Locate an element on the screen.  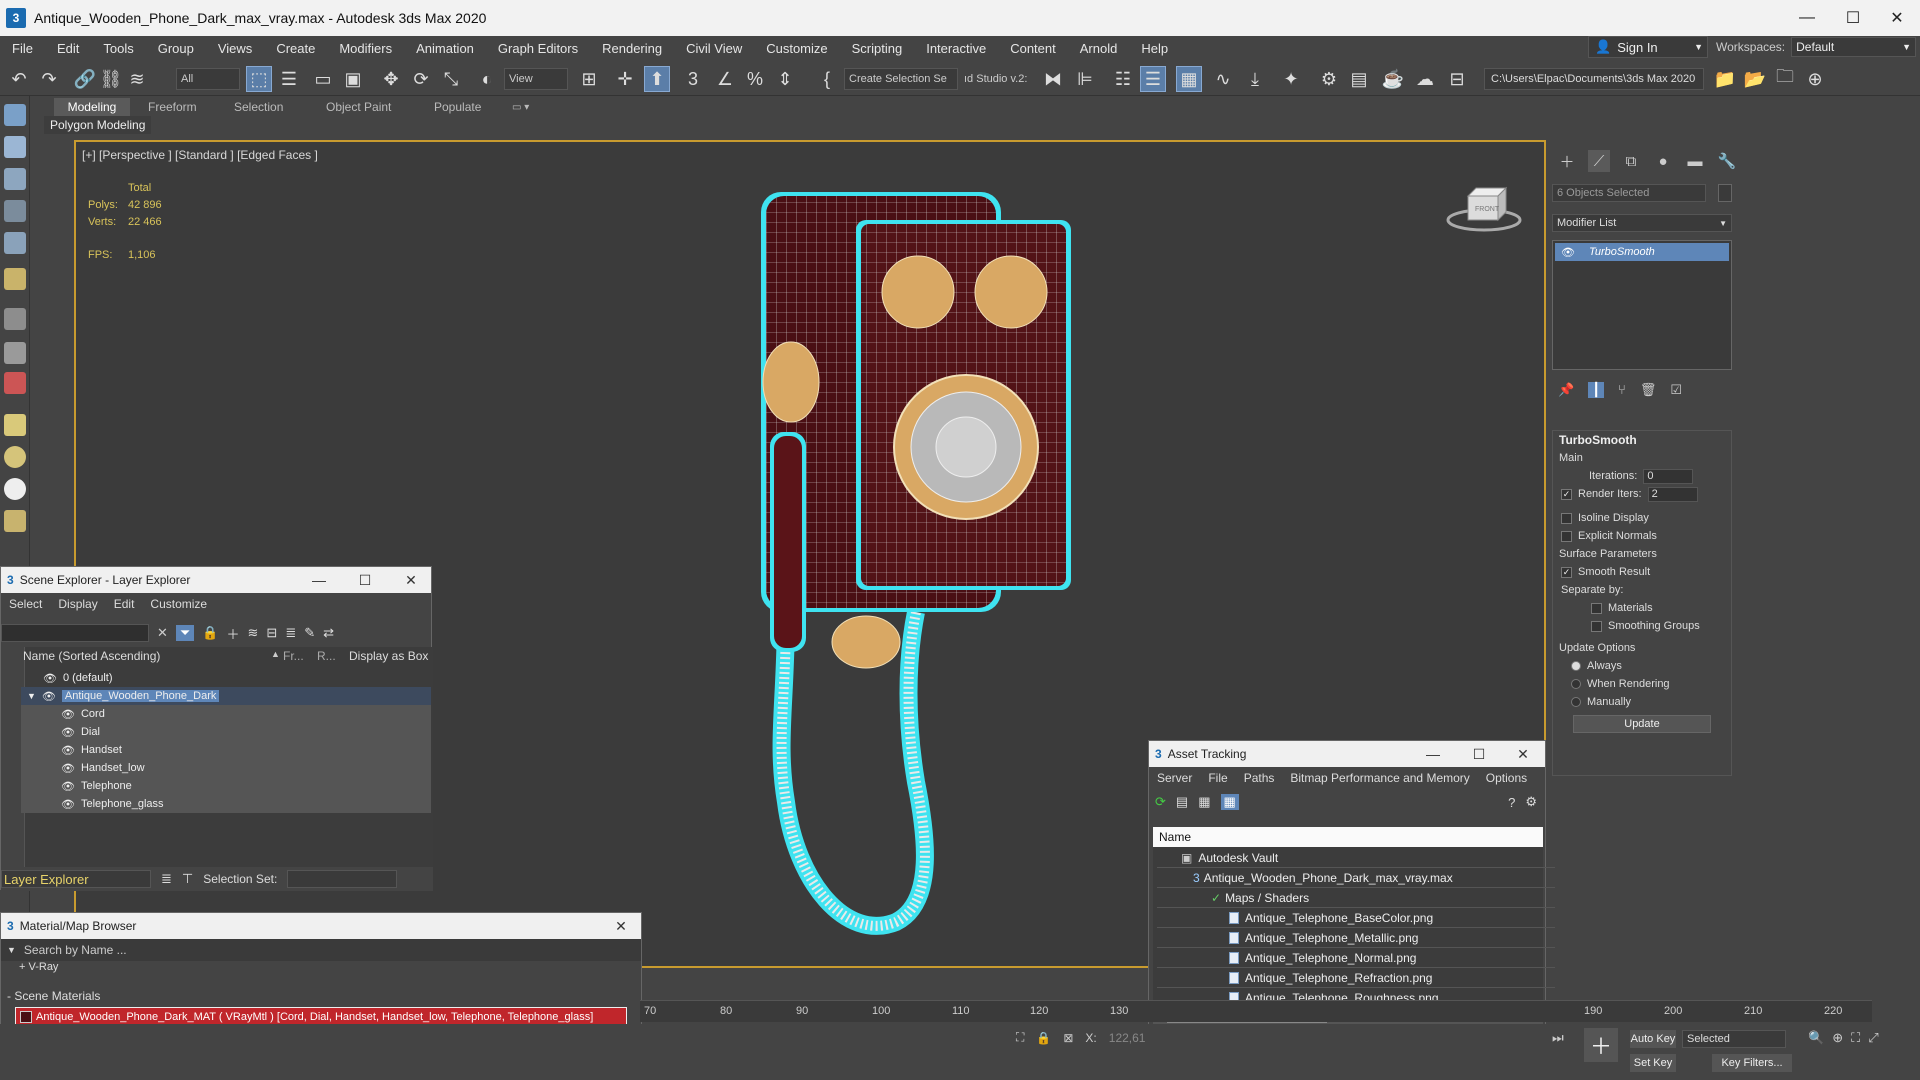
always-radio is located at coordinates (1576, 666).